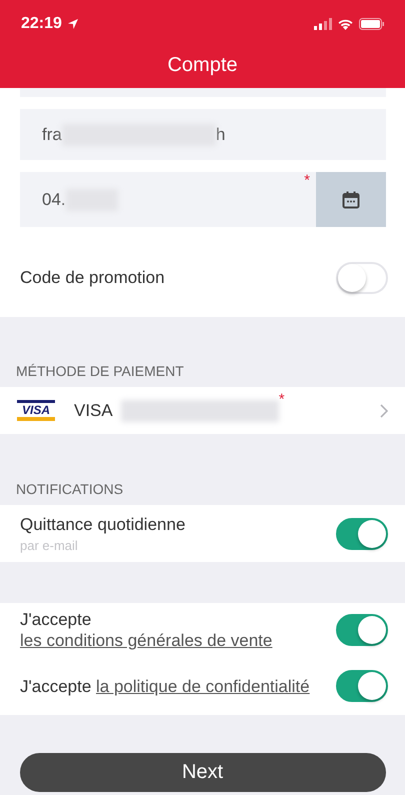 This screenshot has height=795, width=405. Describe the element at coordinates (36, 410) in the screenshot. I see `card-logo: VISA` at that location.